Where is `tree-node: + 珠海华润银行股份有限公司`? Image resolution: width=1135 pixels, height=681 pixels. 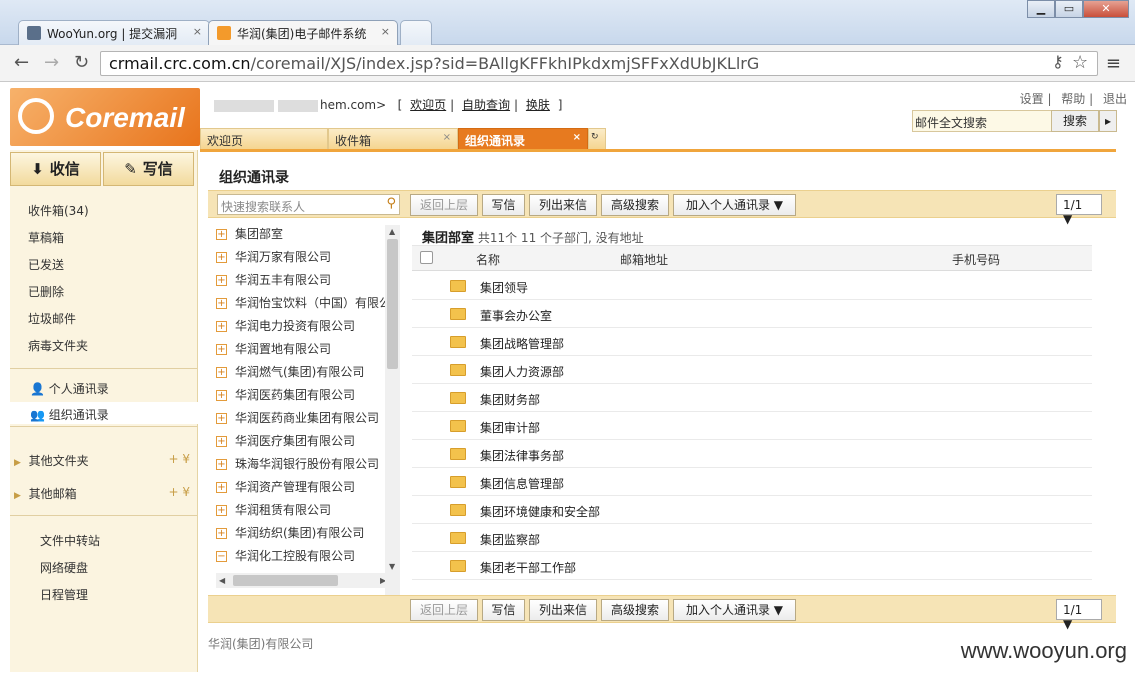 tree-node: + 珠海华润银行股份有限公司 is located at coordinates (297, 466).